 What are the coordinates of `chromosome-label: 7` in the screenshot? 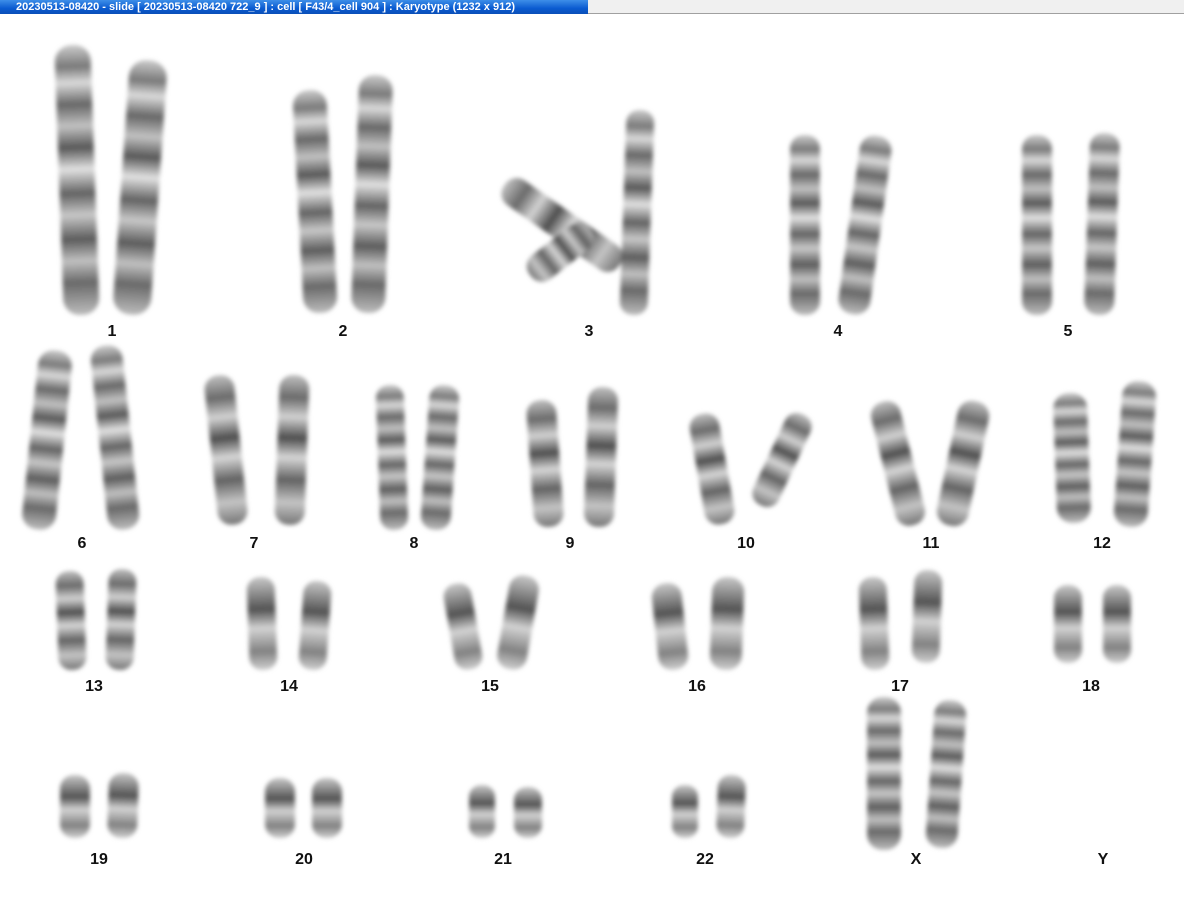 It's located at (254, 543).